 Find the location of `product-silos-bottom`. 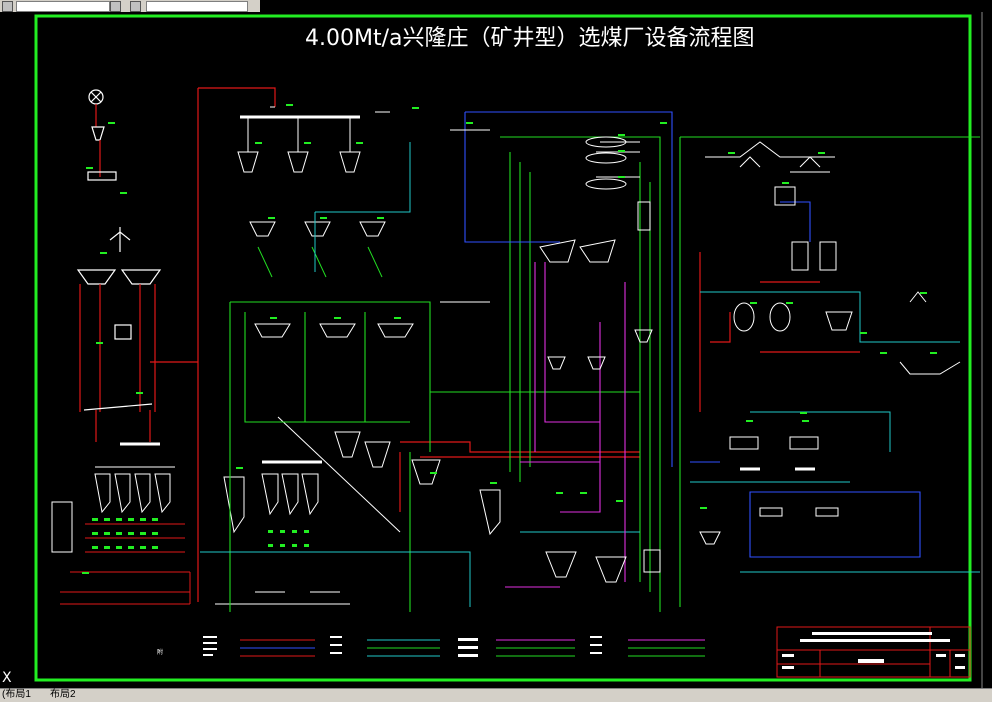

product-silos-bottom is located at coordinates (358, 532).